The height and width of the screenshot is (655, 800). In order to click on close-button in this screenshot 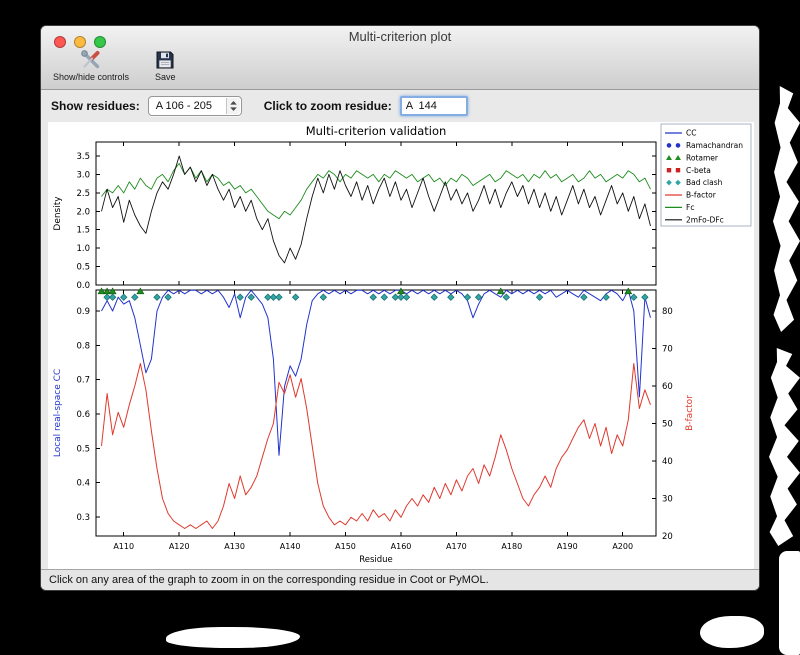, I will do `click(60, 42)`.